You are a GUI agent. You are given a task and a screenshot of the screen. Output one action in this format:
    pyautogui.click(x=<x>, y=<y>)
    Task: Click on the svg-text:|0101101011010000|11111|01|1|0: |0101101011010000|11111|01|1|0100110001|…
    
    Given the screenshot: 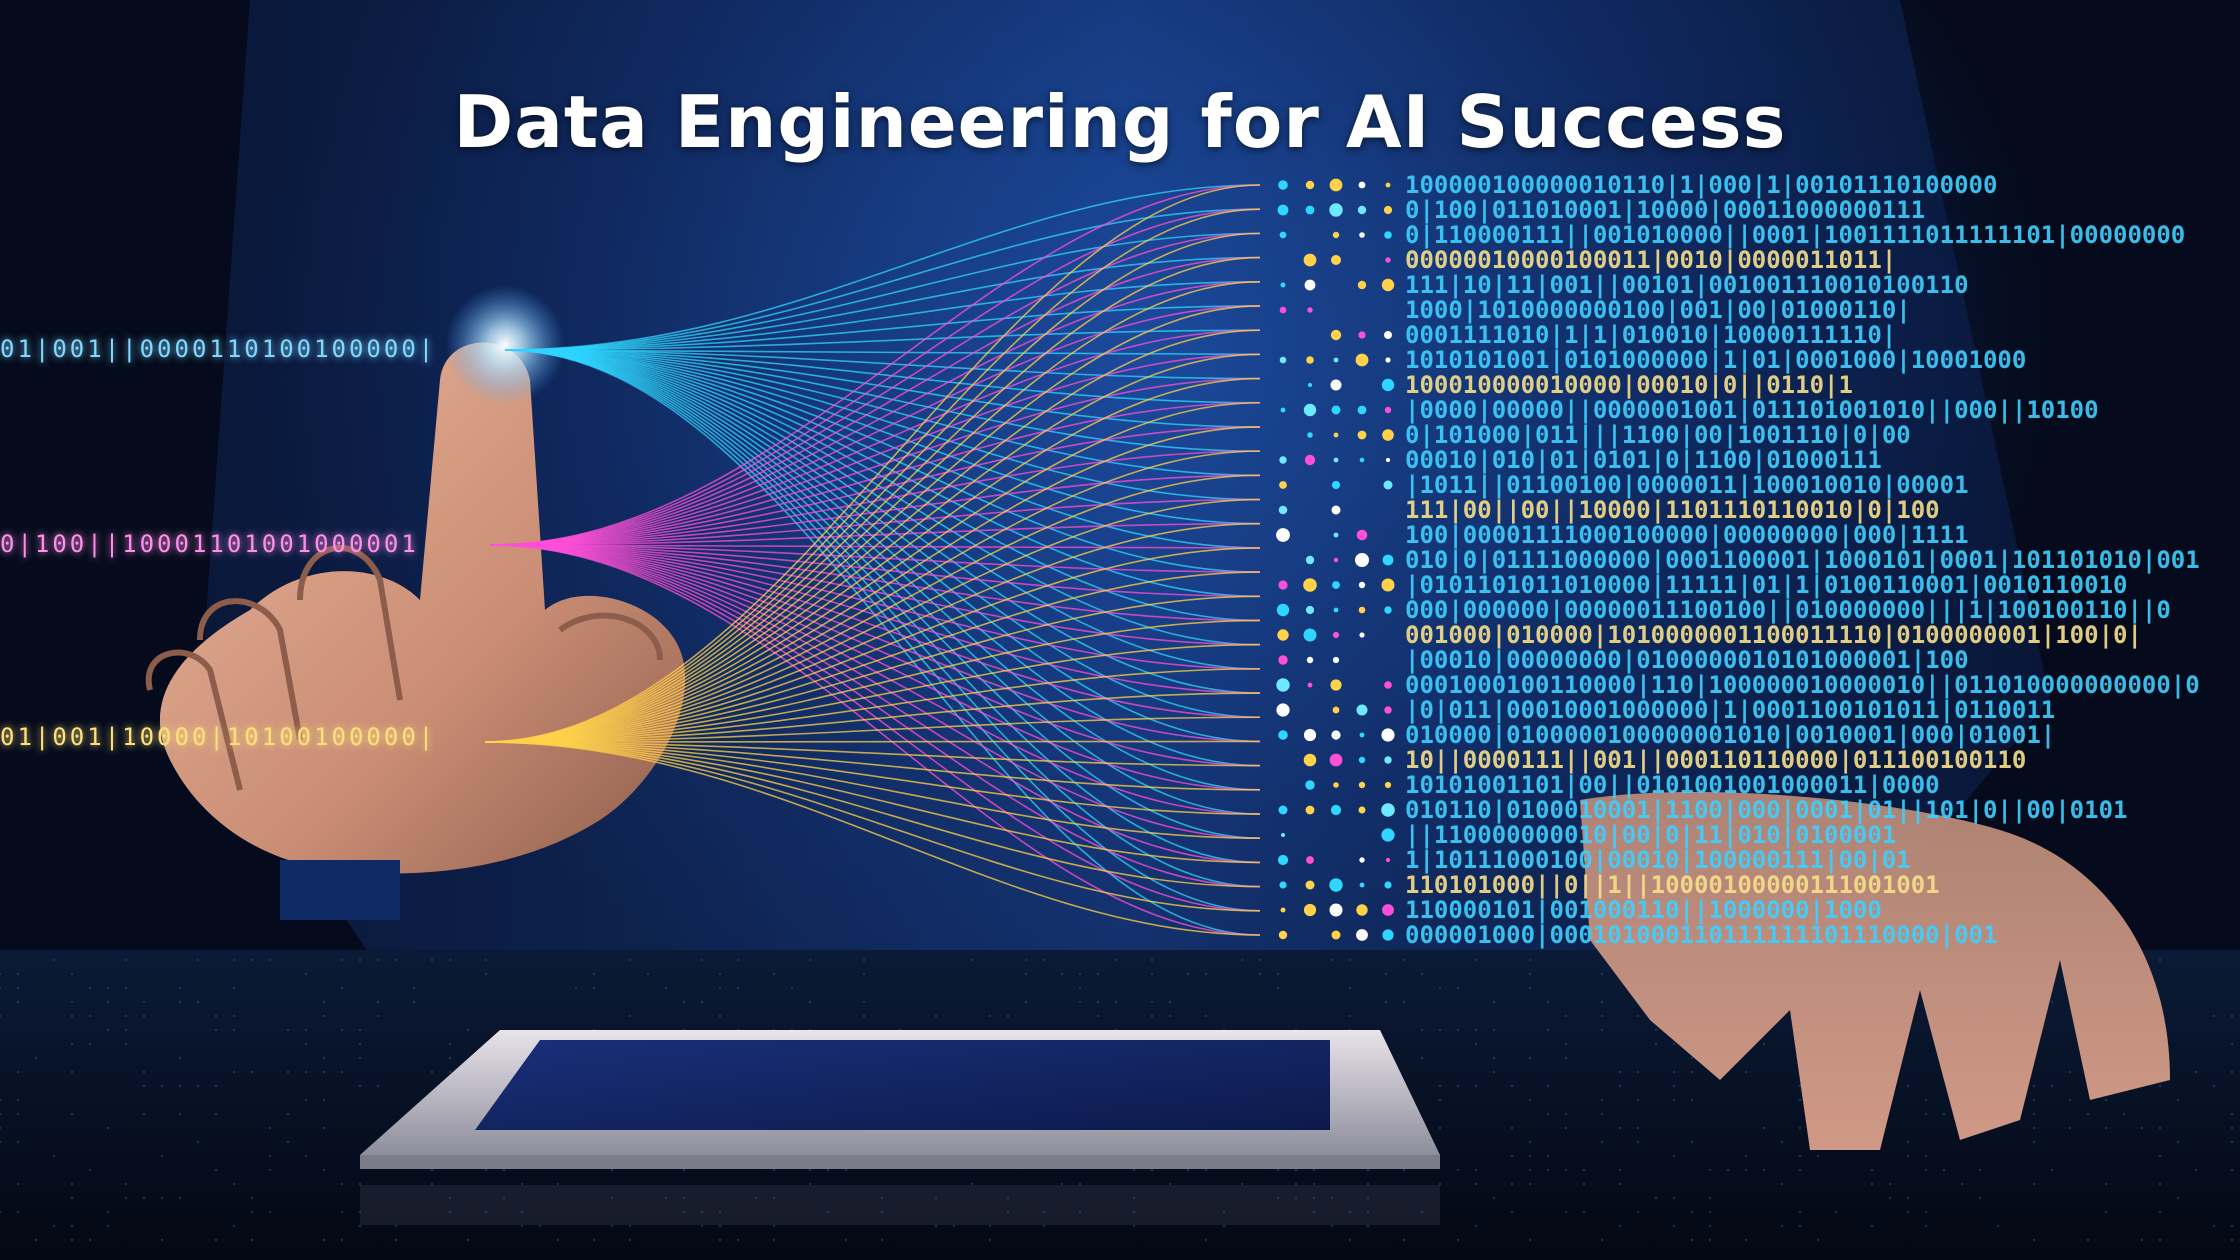 What is the action you would take?
    pyautogui.click(x=1766, y=585)
    